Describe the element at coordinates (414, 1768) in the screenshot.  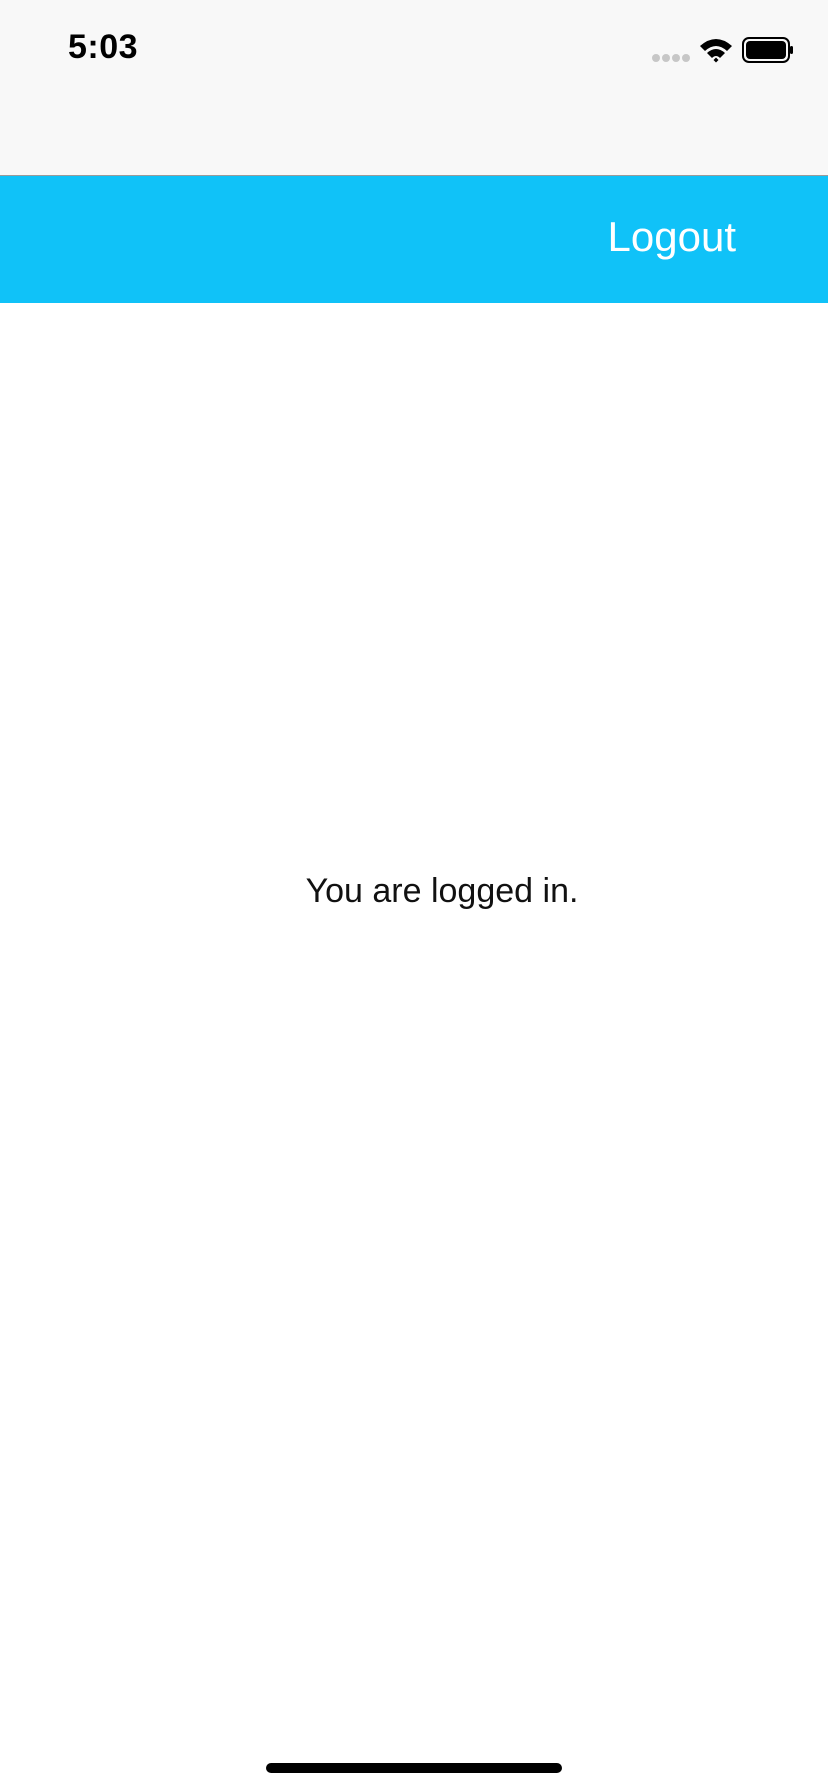
I see `home-indicator` at that location.